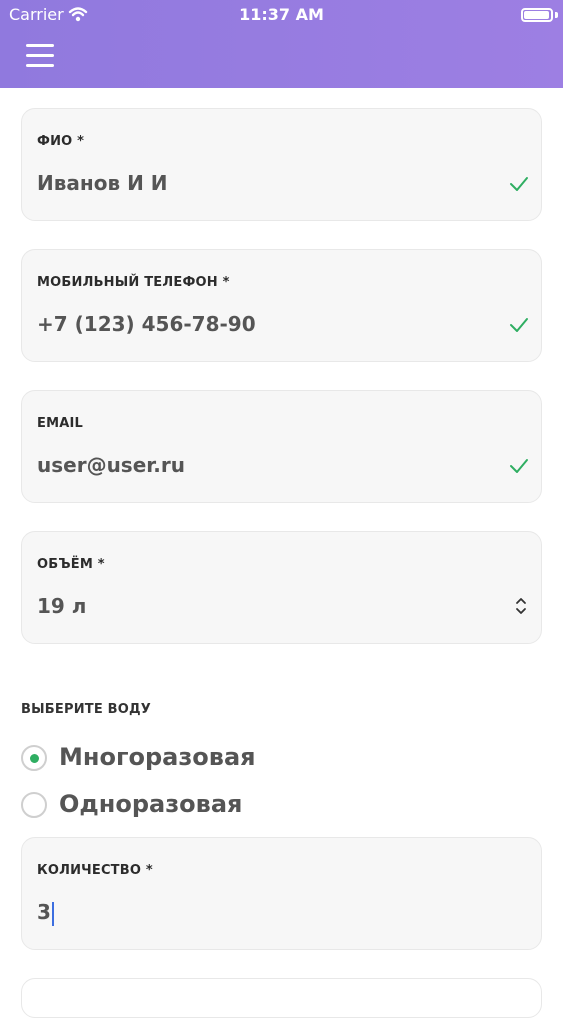  What do you see at coordinates (281, 805) in the screenshot?
I see `water-option-disposable: Одноразовая` at bounding box center [281, 805].